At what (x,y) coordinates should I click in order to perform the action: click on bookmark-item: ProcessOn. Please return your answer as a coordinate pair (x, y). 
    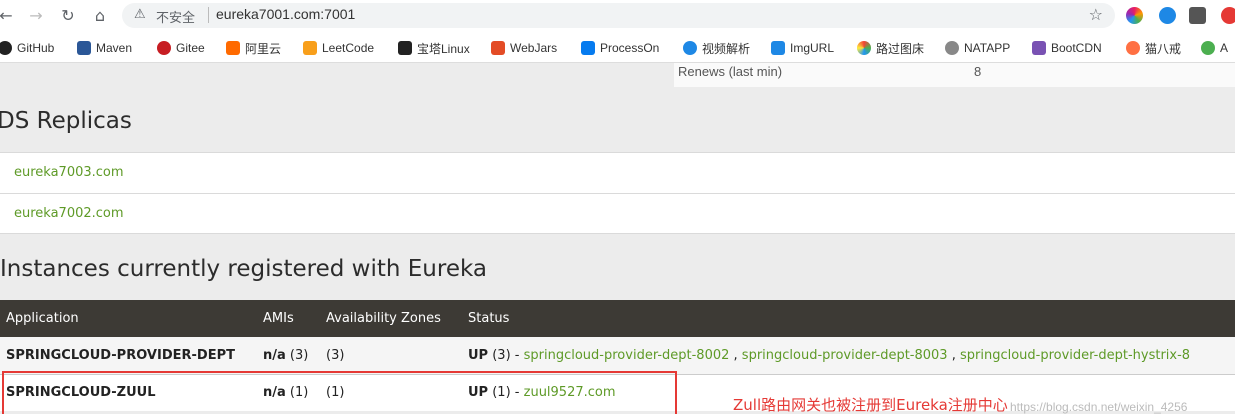
    Looking at the image, I should click on (620, 48).